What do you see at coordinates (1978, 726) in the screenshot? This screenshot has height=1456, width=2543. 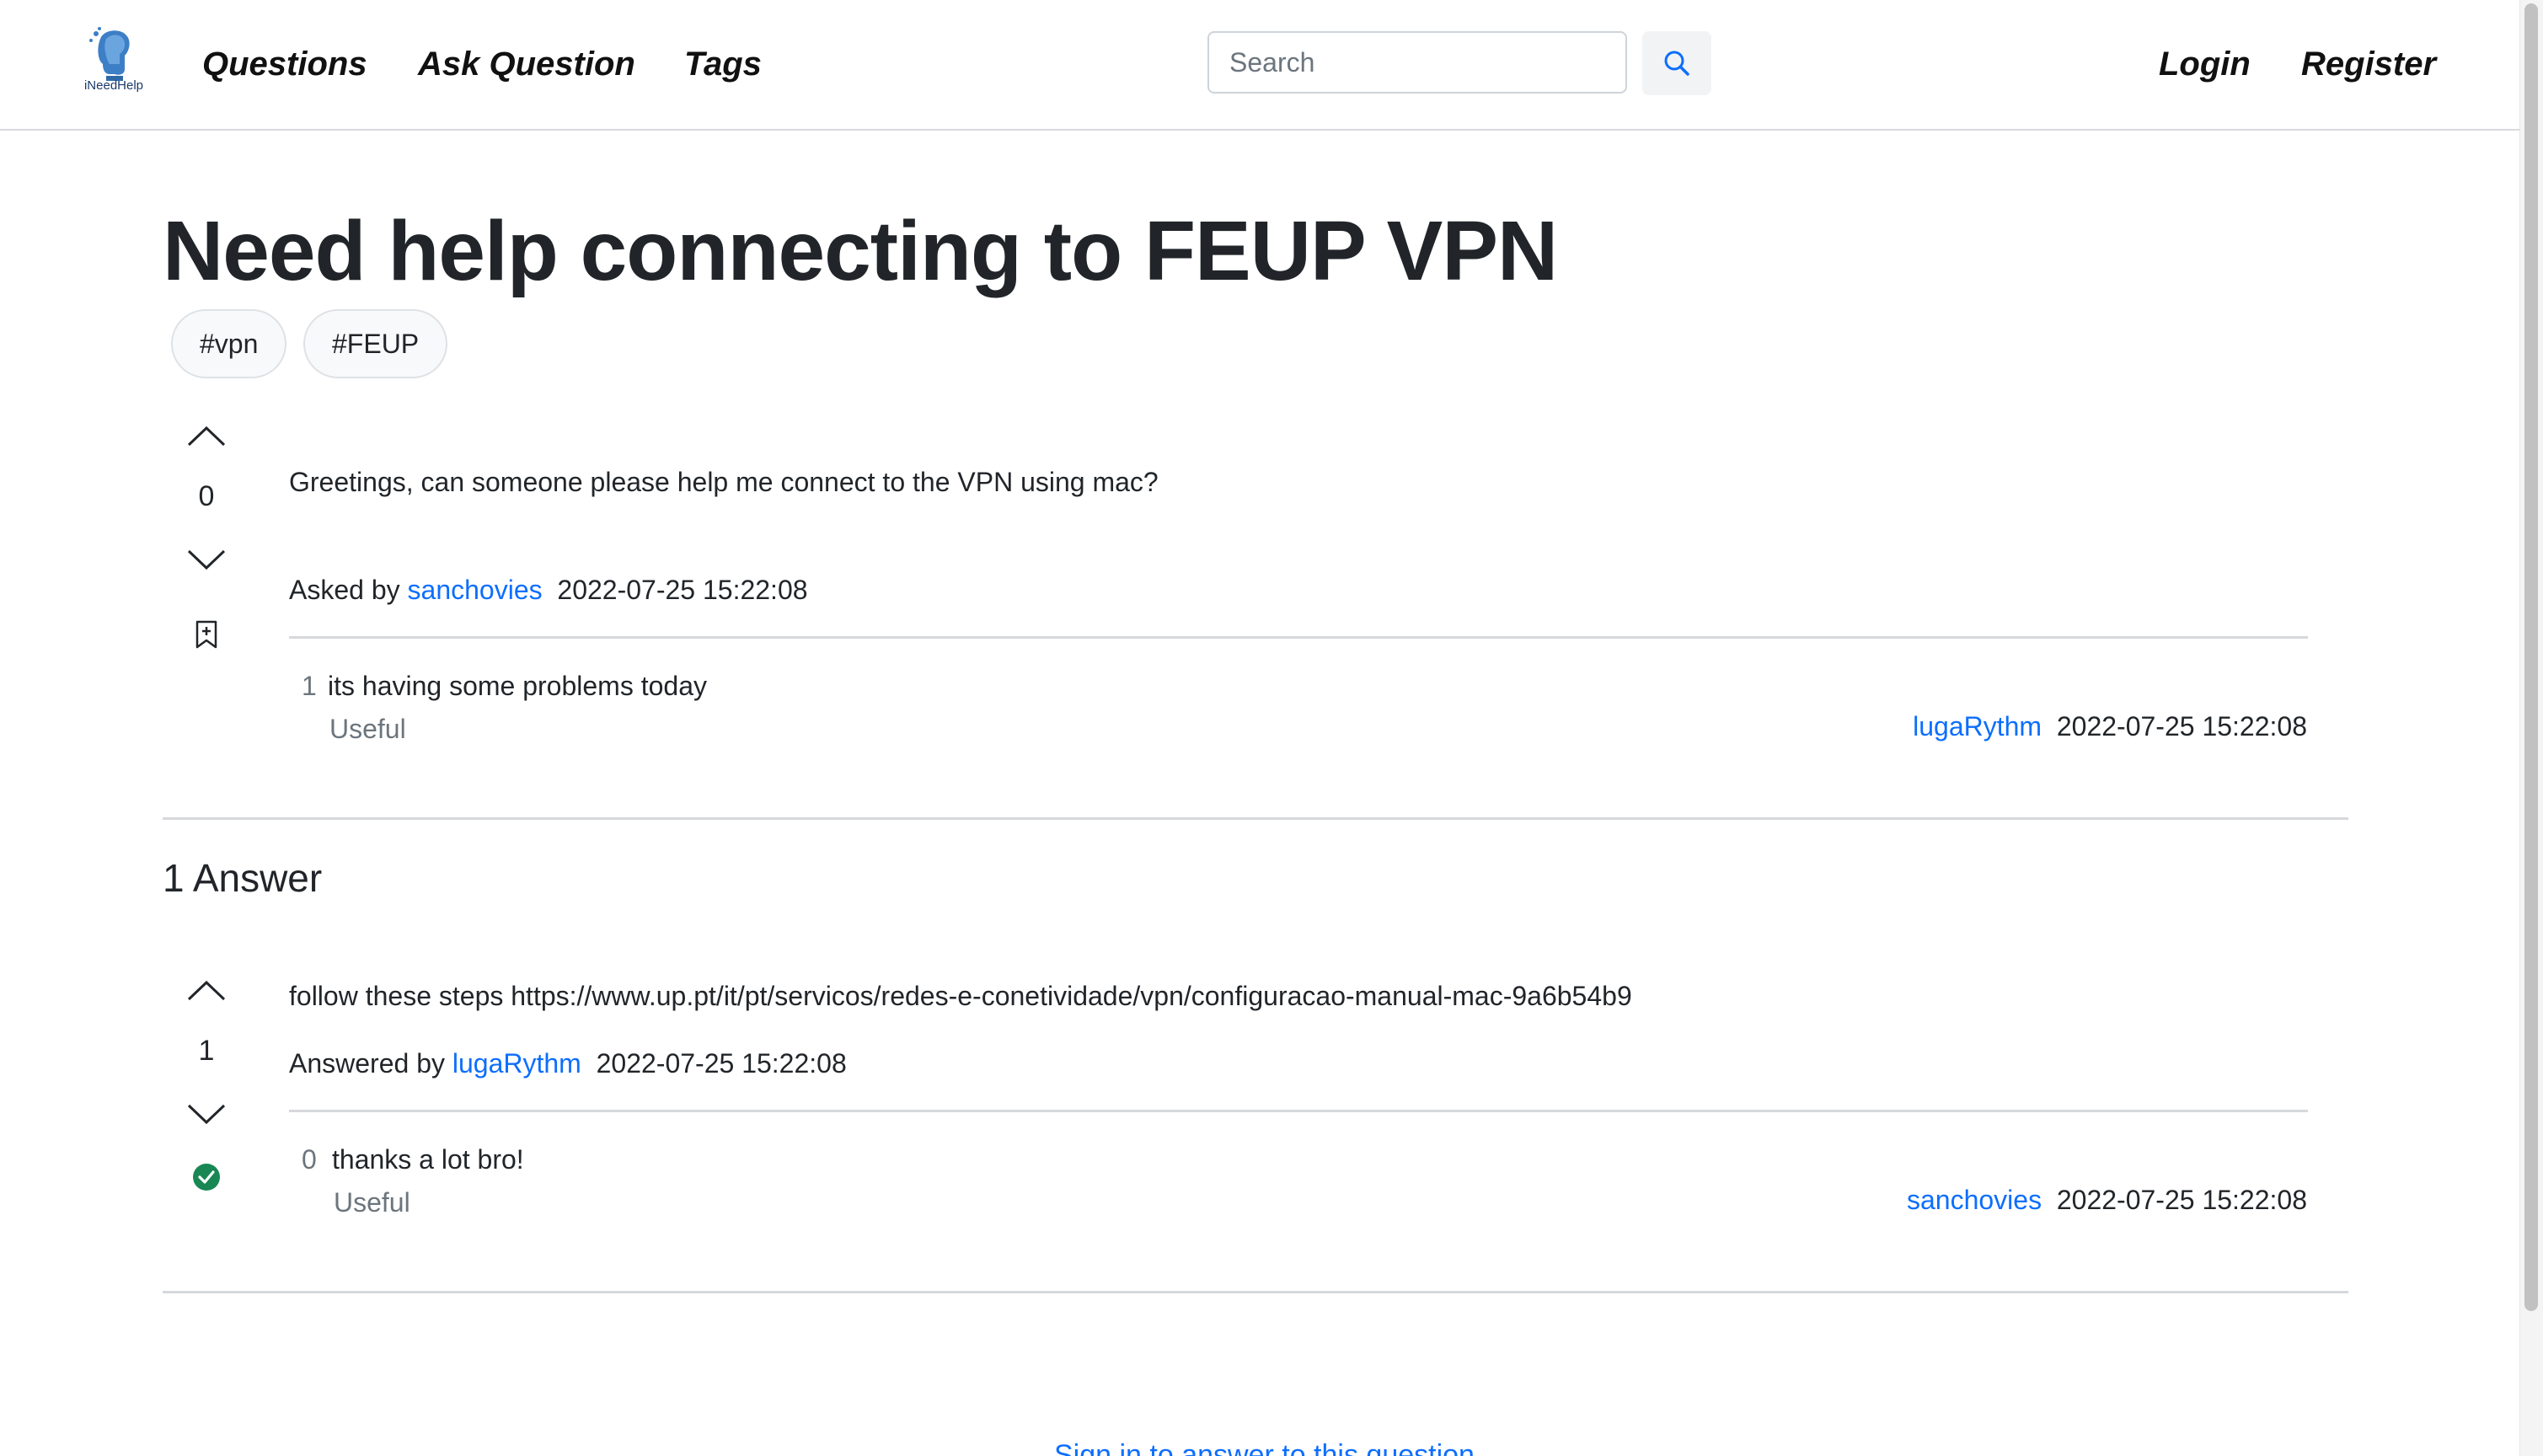 I see `comment-author-link: lugaRythm` at bounding box center [1978, 726].